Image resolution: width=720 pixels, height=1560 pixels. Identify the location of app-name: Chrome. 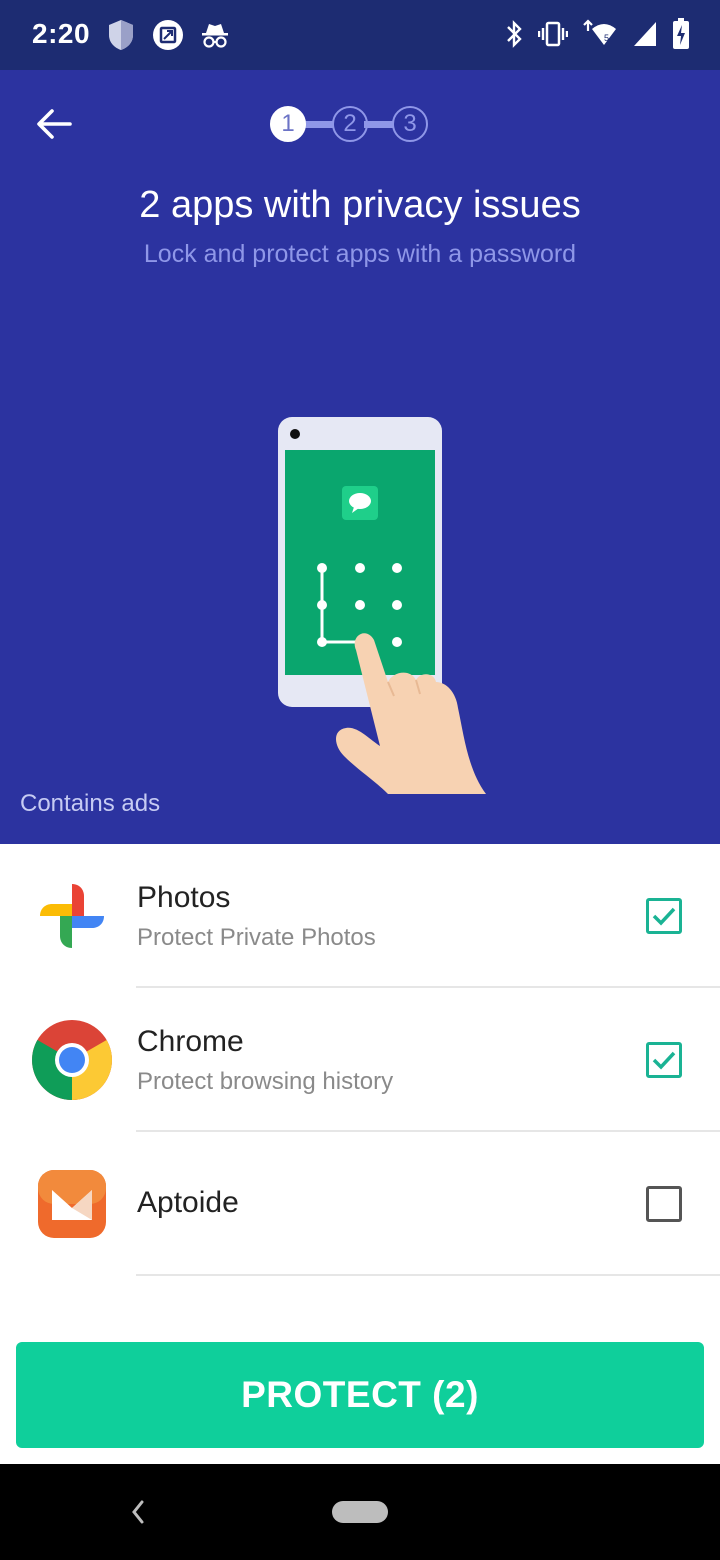
(190, 1041).